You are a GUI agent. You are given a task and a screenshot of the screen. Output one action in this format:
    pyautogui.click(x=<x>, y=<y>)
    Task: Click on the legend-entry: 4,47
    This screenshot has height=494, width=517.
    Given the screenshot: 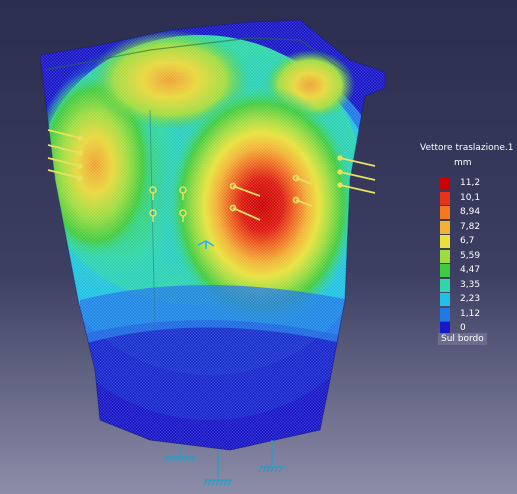 What is the action you would take?
    pyautogui.click(x=475, y=270)
    